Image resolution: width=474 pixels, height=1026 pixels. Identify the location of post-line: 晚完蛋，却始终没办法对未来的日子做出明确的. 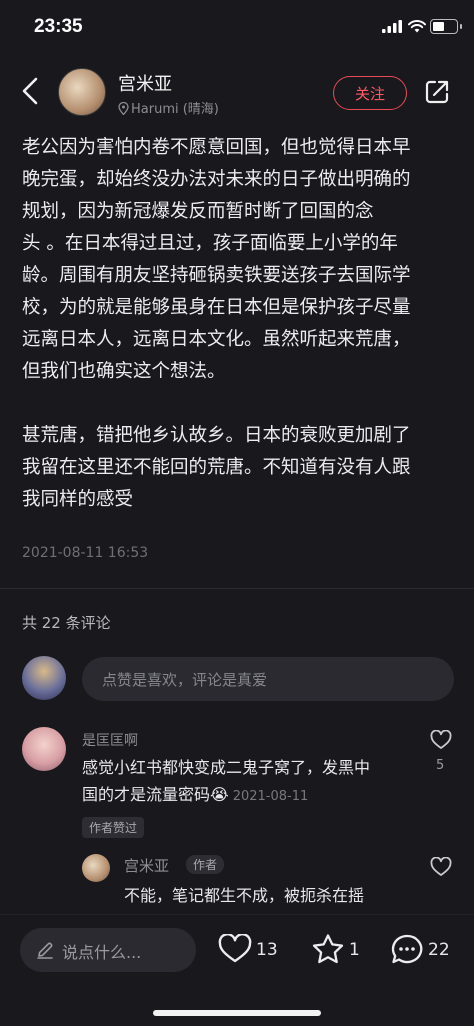
(216, 179).